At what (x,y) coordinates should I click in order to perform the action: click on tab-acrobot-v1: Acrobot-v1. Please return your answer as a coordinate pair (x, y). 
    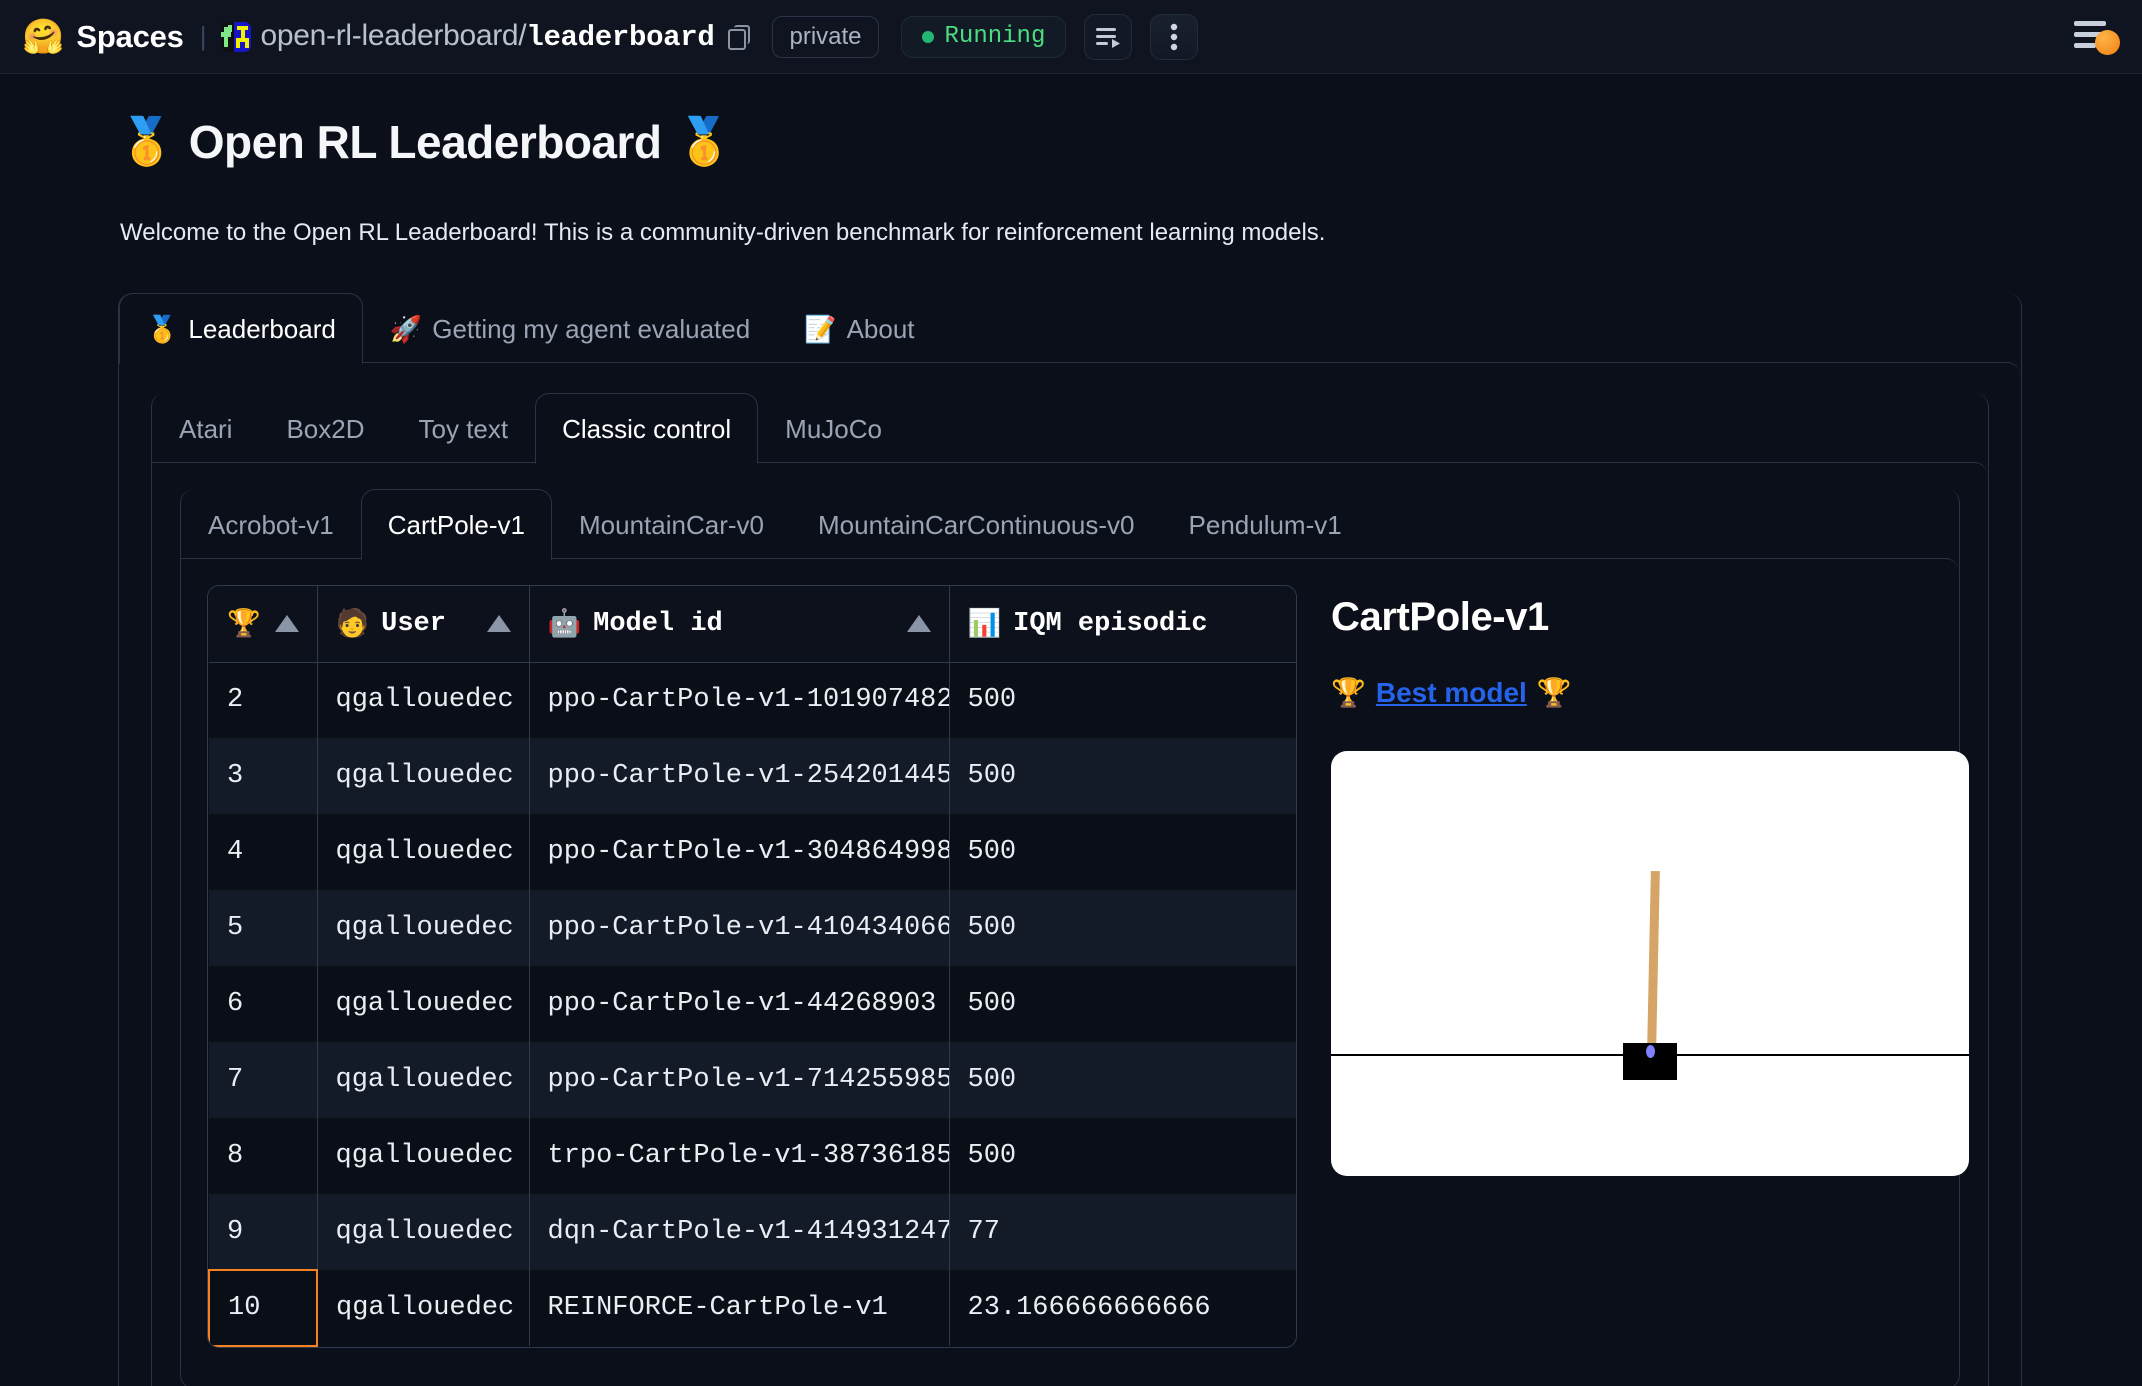
    Looking at the image, I should click on (271, 524).